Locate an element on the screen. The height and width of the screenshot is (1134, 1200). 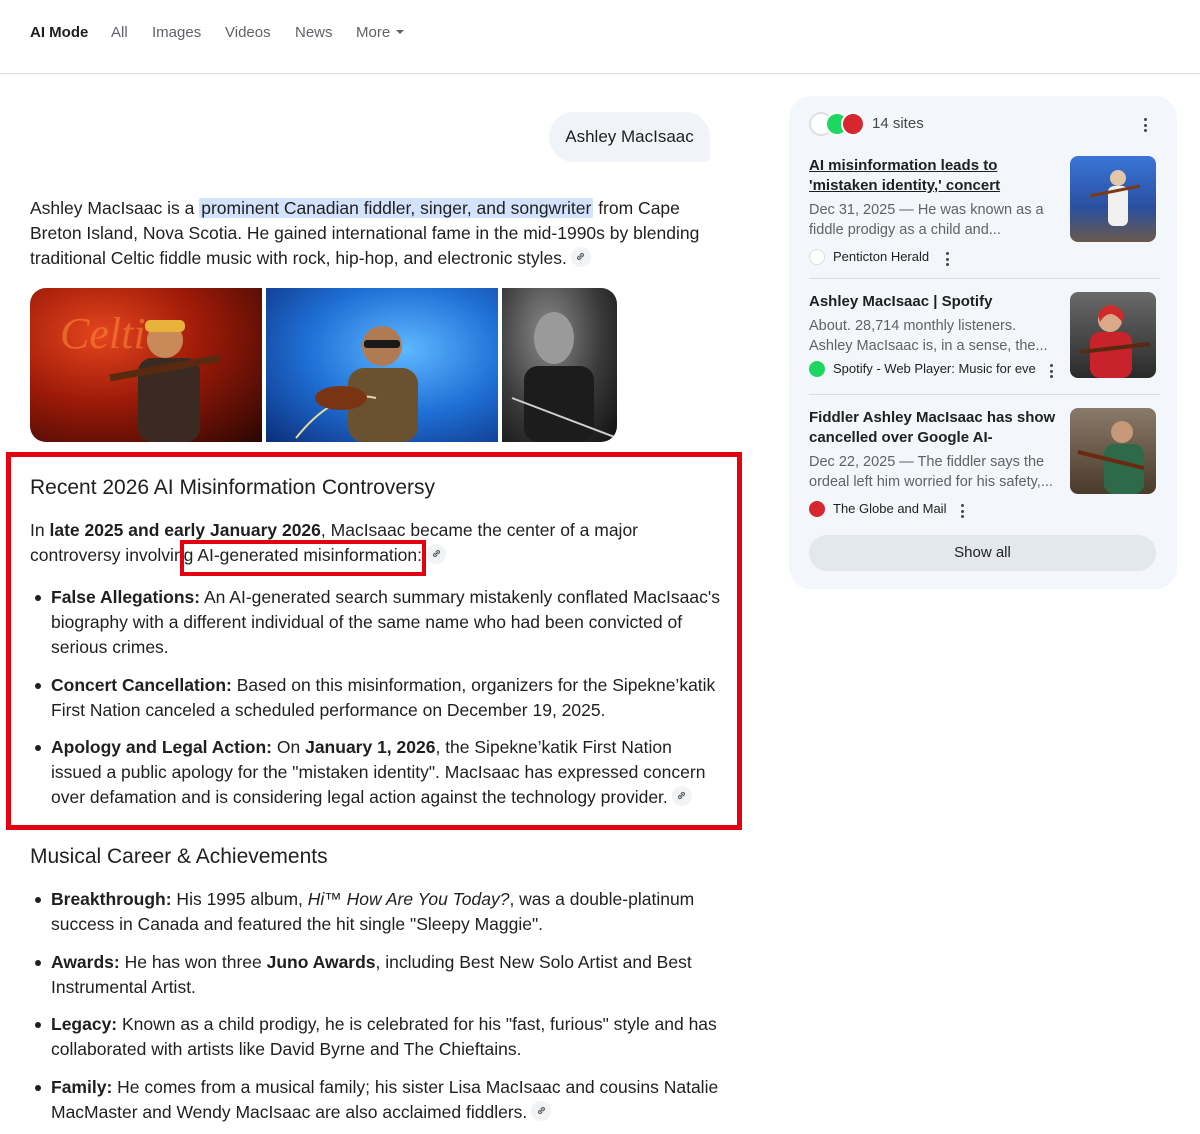
tab-images: Images is located at coordinates (176, 33).